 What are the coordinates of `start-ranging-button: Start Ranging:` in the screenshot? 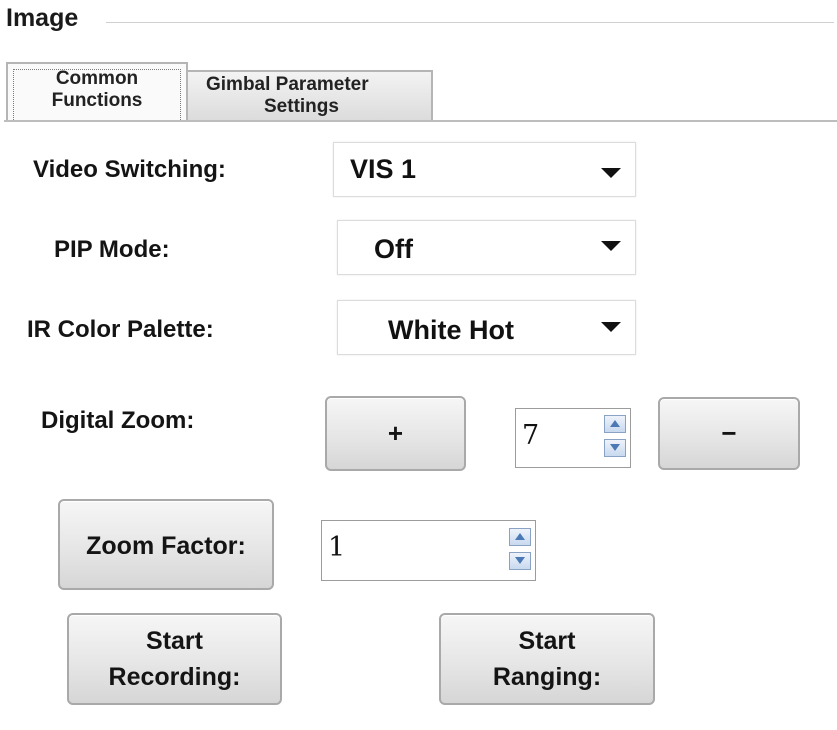 It's located at (547, 659).